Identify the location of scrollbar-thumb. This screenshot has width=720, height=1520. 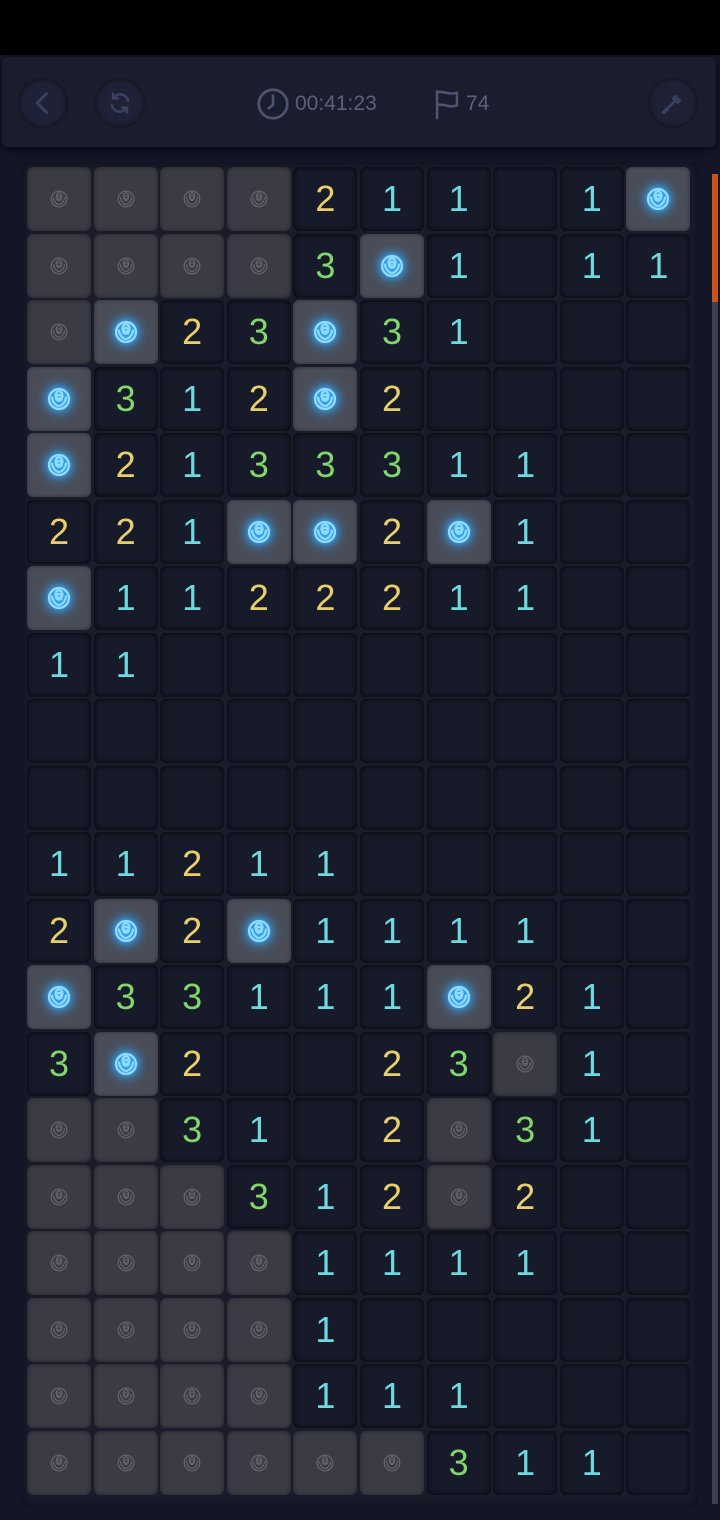
(715, 238).